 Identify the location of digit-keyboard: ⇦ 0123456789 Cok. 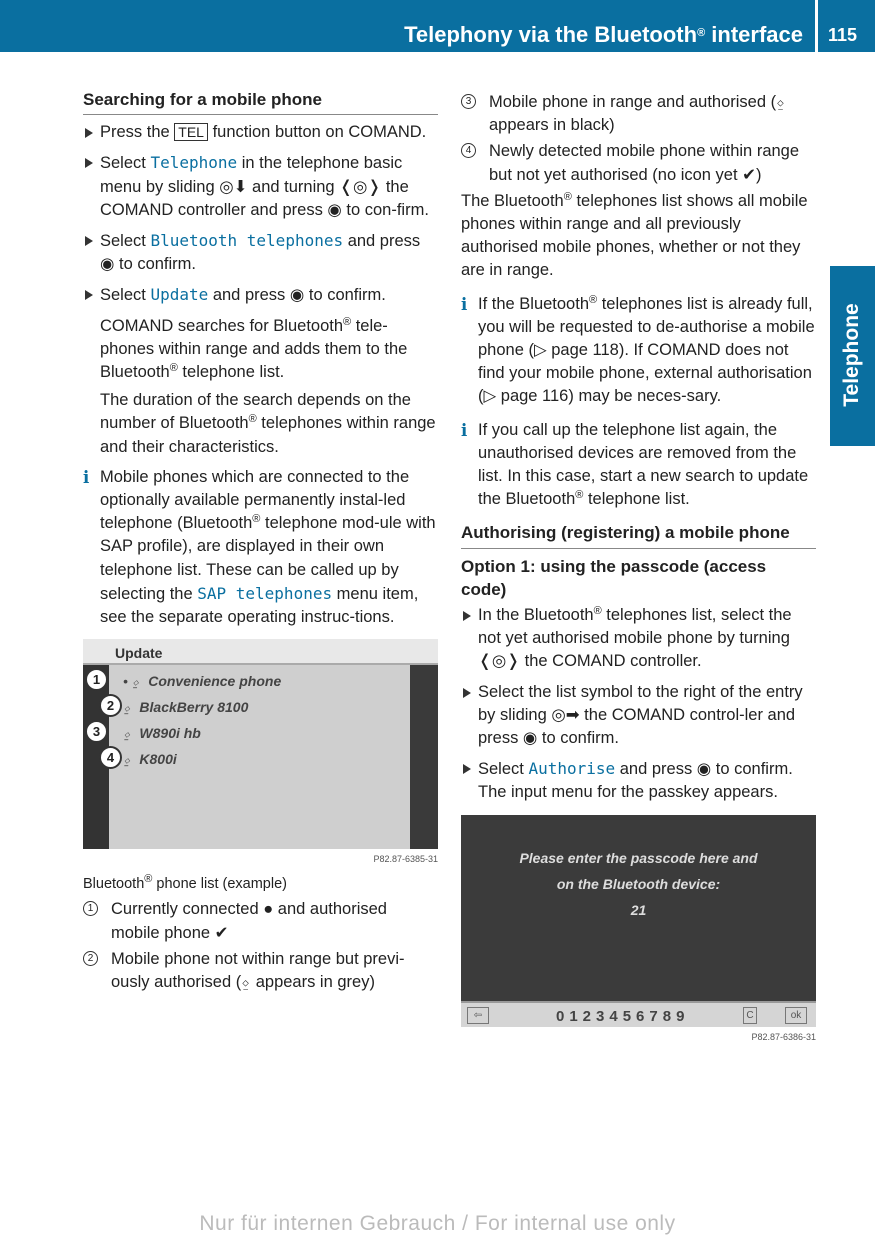
(638, 1014).